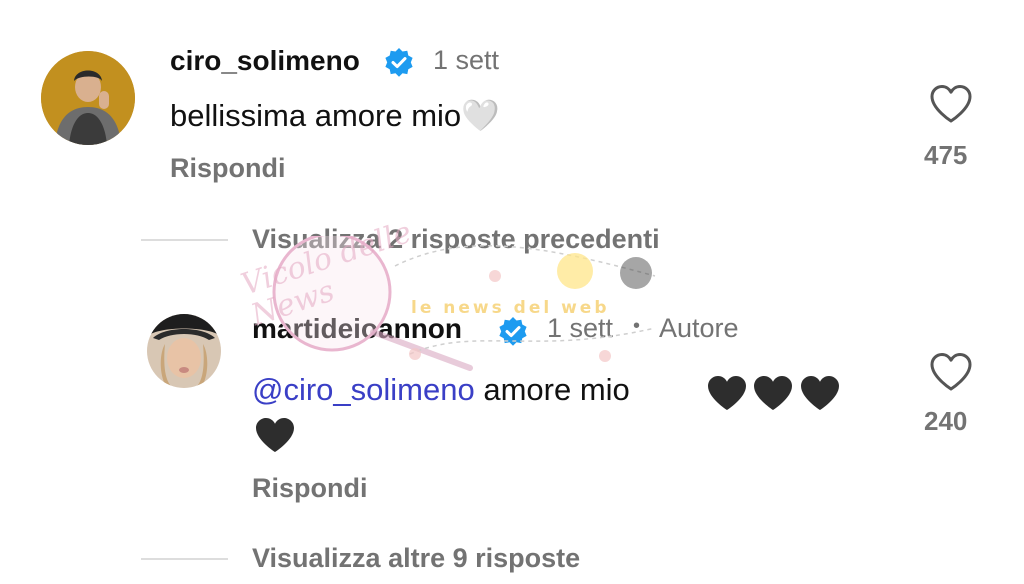 The height and width of the screenshot is (584, 1024). Describe the element at coordinates (275, 437) in the screenshot. I see `black-heart-emoji` at that location.